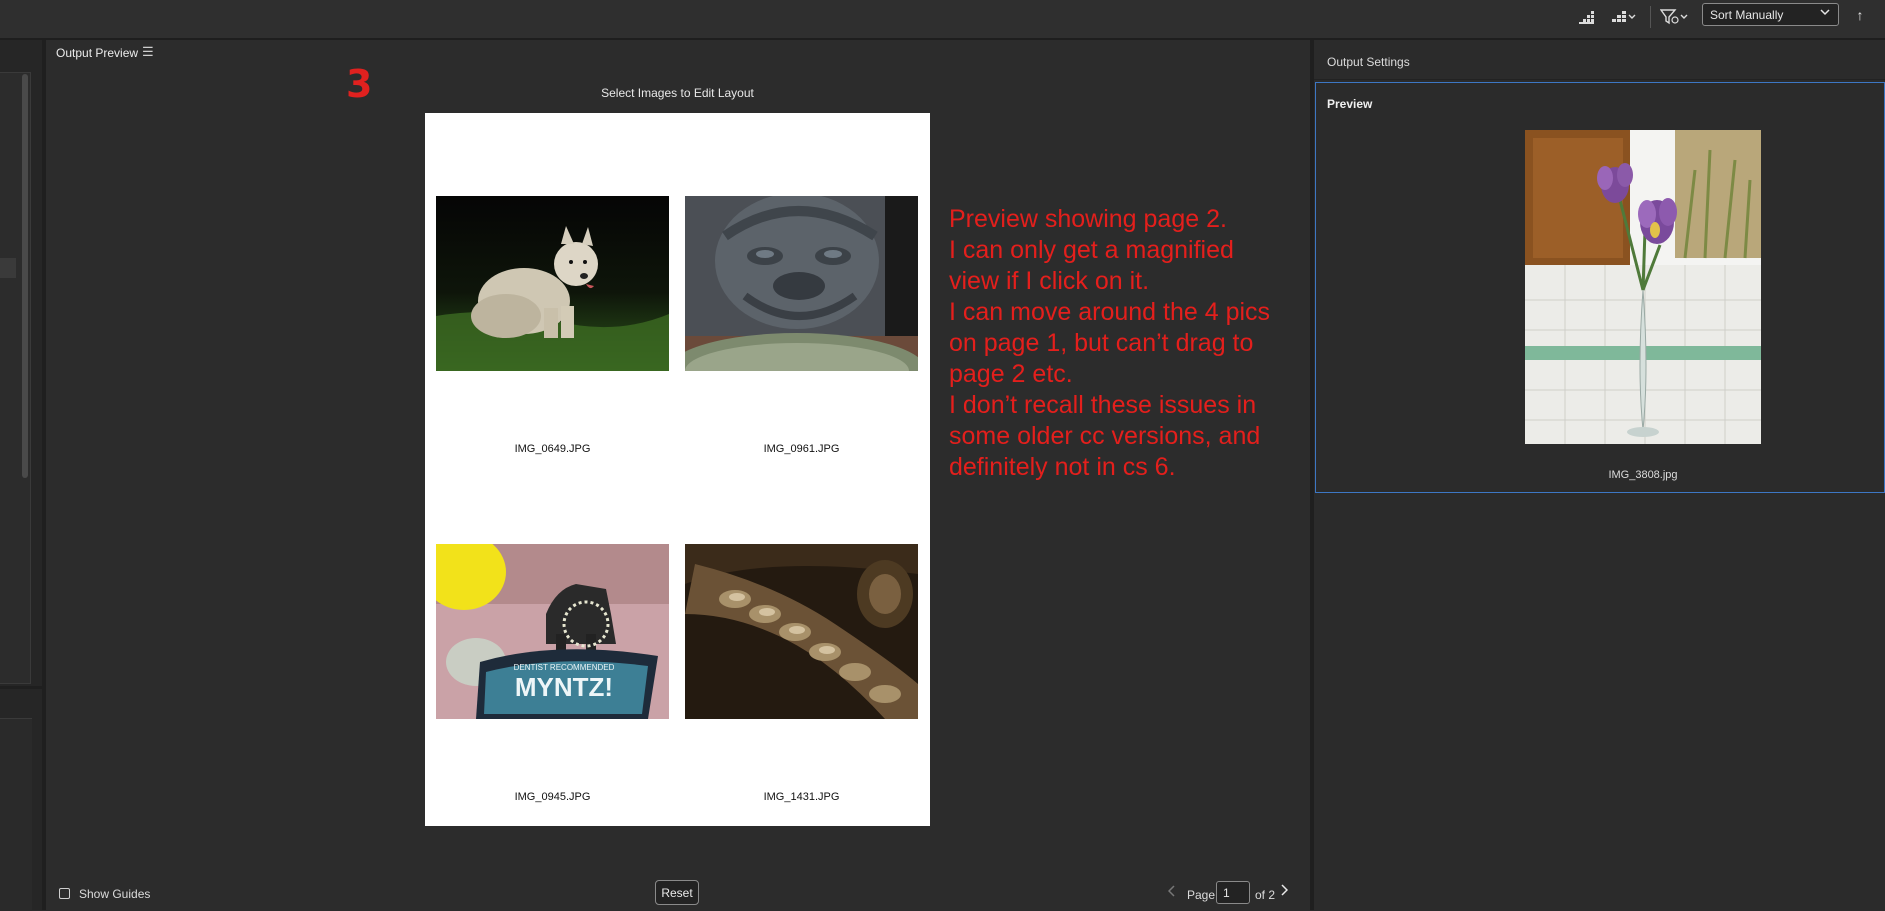 This screenshot has height=911, width=1885. I want to click on reset-button: Reset, so click(677, 892).